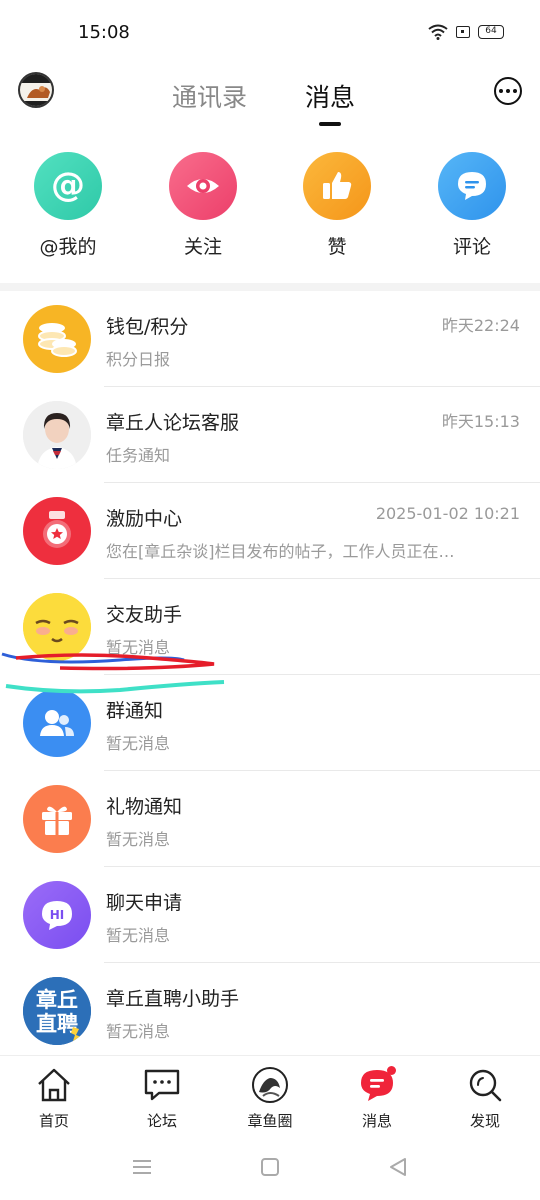 This screenshot has width=540, height=1200. Describe the element at coordinates (57, 339) in the screenshot. I see `coins-icon` at that location.